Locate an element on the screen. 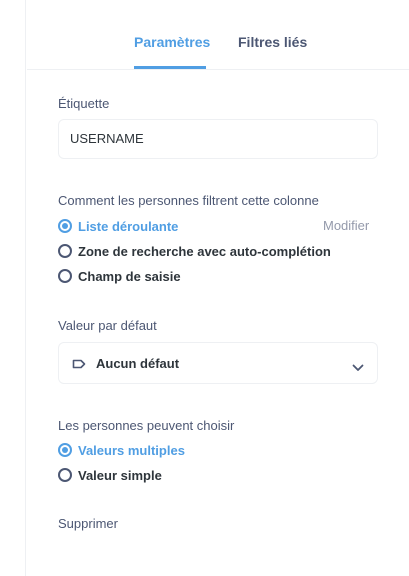 This screenshot has width=409, height=576. label-input: USERNAME is located at coordinates (218, 139).